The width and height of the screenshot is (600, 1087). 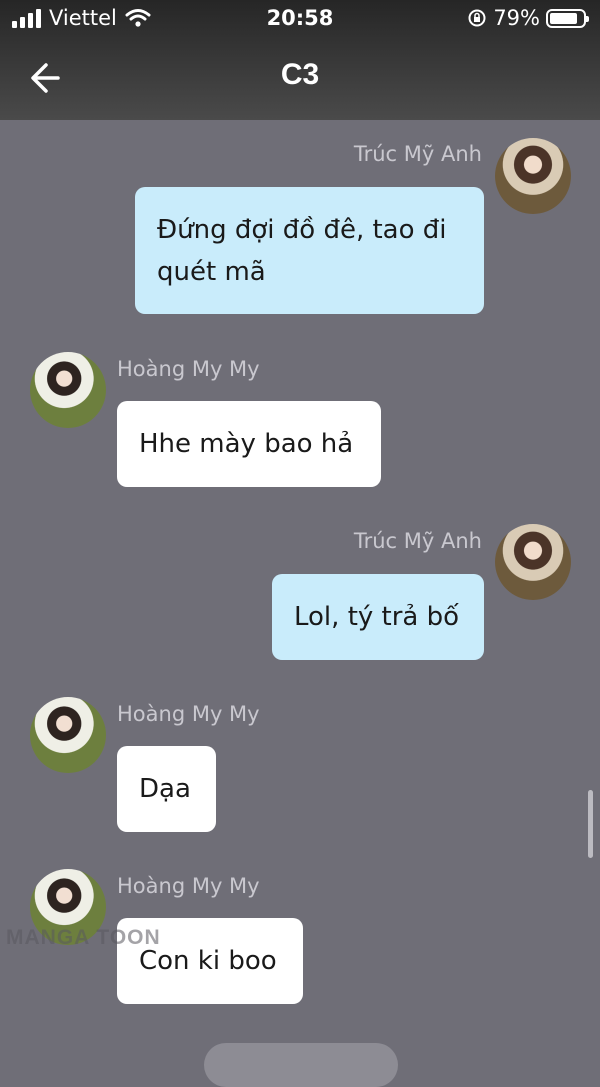 I want to click on chat-title: C3, so click(x=300, y=74).